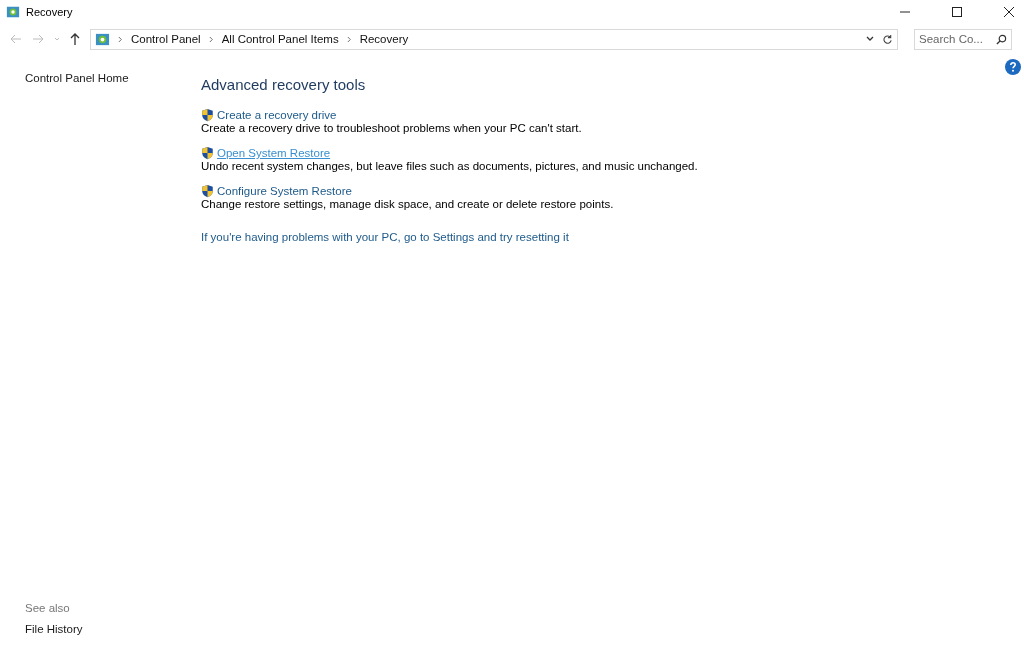 This screenshot has width=1024, height=650. What do you see at coordinates (113, 629) in the screenshot?
I see `sidebar-link: File History` at bounding box center [113, 629].